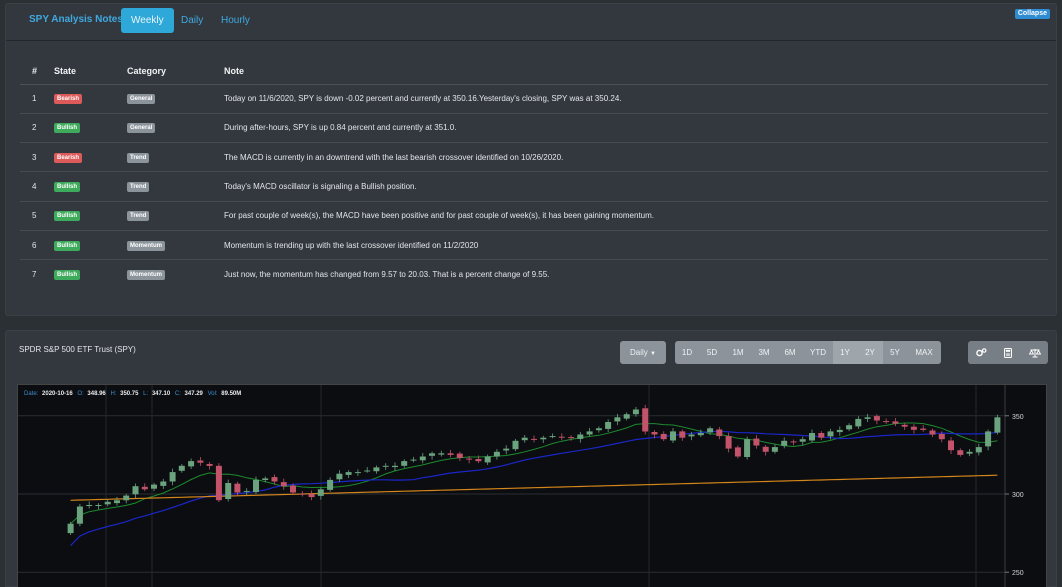 The image size is (1062, 587). I want to click on info-low-label: L:, so click(145, 394).